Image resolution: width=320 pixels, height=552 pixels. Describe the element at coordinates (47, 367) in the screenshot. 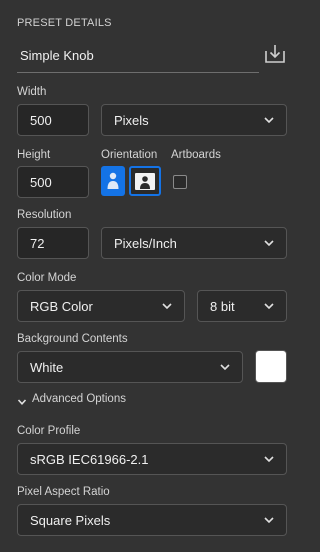

I see `background-contents-value: White` at that location.